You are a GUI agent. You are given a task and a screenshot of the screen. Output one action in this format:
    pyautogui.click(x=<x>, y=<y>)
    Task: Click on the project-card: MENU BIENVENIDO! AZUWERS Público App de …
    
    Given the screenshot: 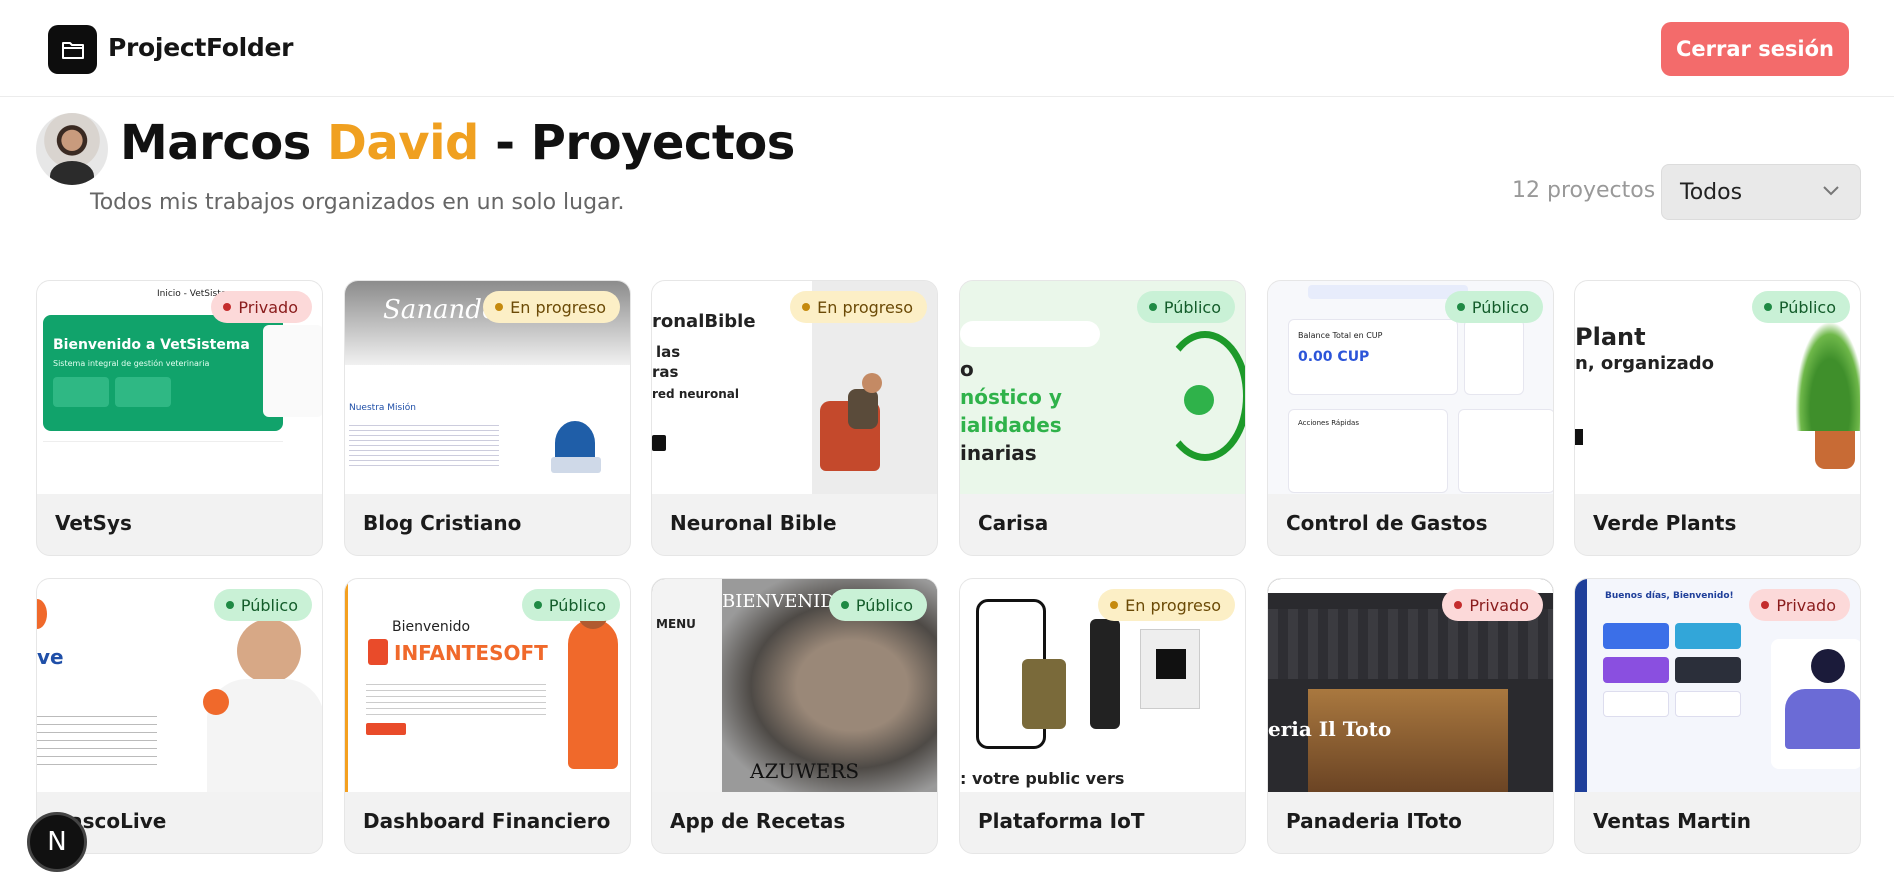 What is the action you would take?
    pyautogui.click(x=794, y=716)
    